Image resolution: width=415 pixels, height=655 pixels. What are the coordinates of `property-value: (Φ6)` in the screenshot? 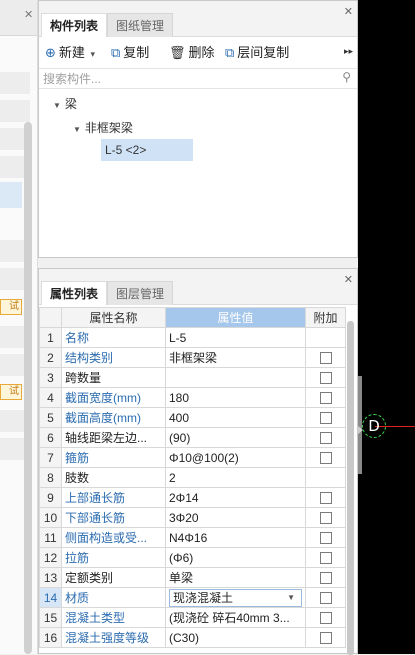 It's located at (235, 557).